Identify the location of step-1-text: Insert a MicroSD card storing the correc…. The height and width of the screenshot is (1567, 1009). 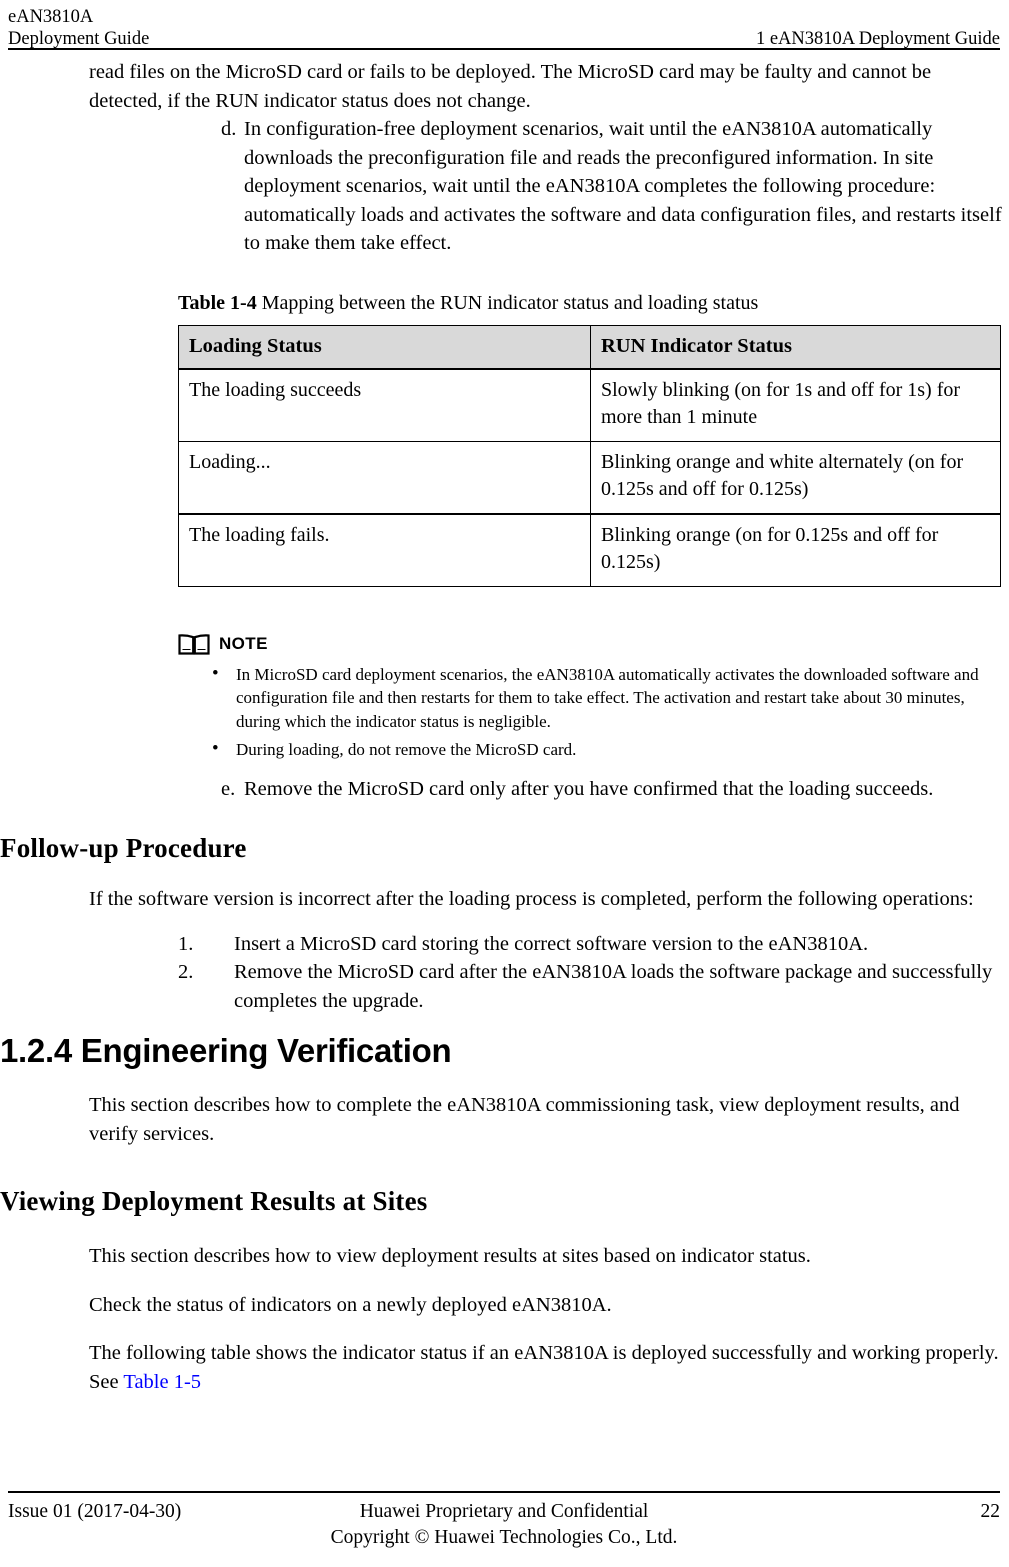
(551, 943).